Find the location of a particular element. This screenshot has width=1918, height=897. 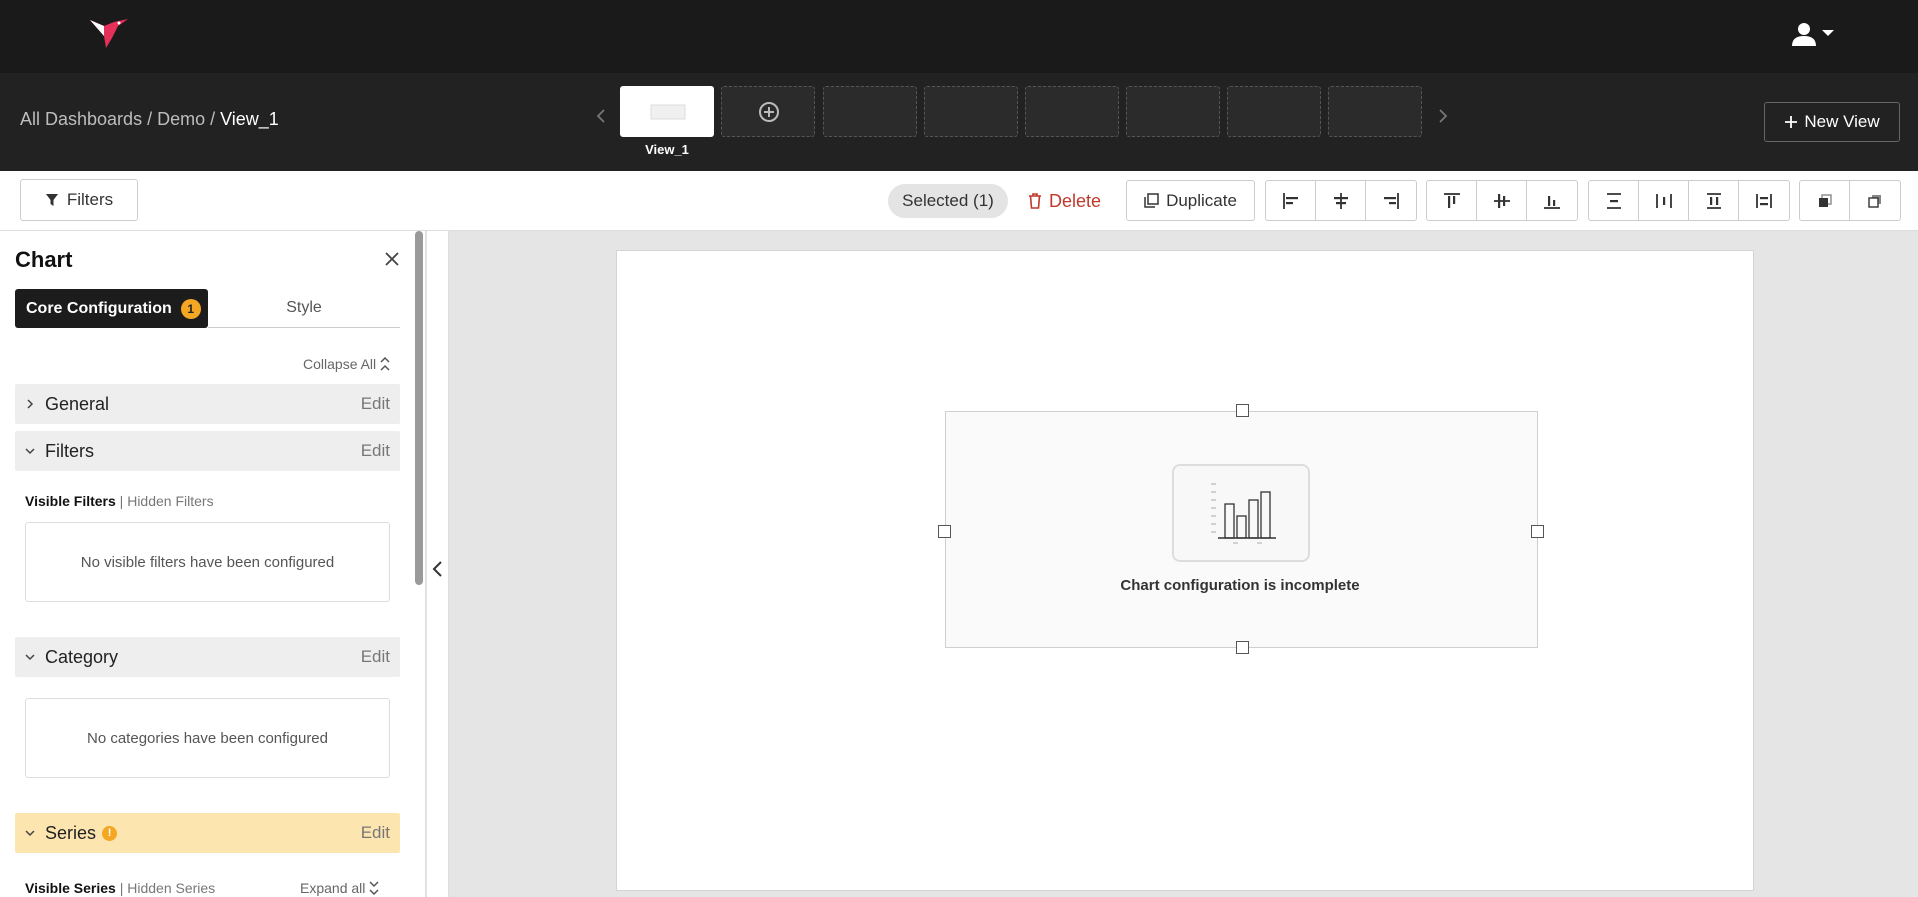

duplicate-button: Duplicate is located at coordinates (1190, 200).